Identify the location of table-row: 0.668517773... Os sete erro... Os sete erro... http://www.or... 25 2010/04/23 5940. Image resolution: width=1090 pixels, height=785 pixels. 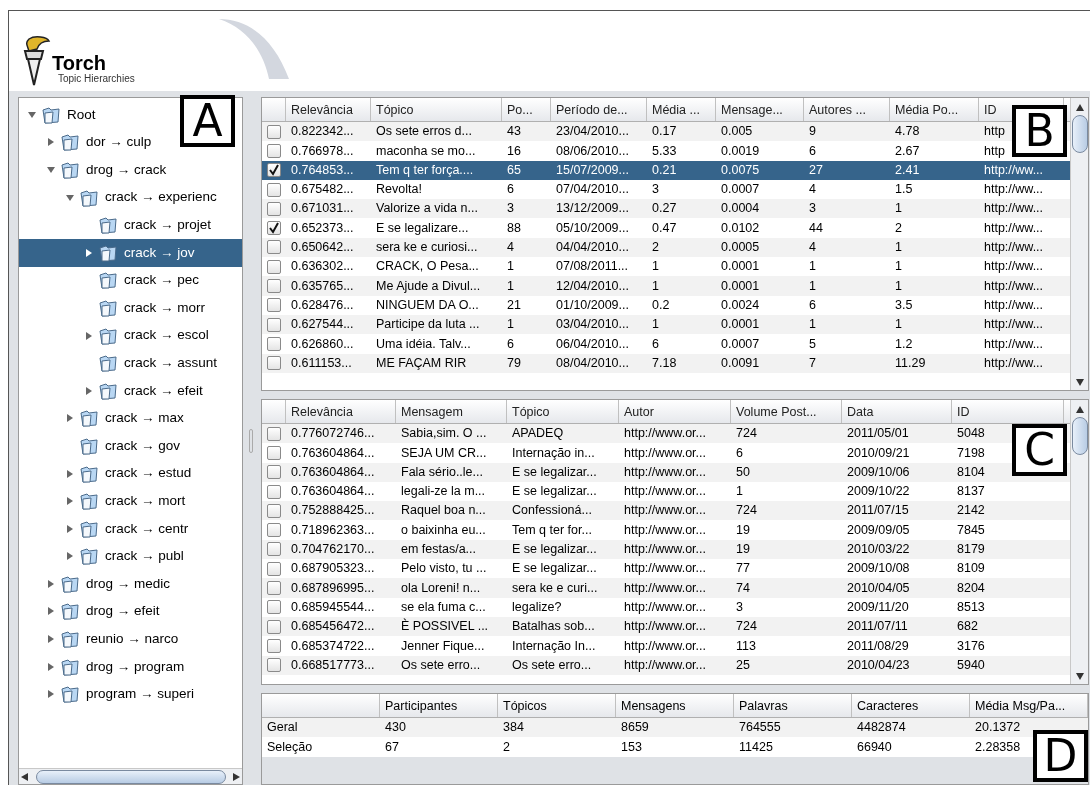
(666, 665).